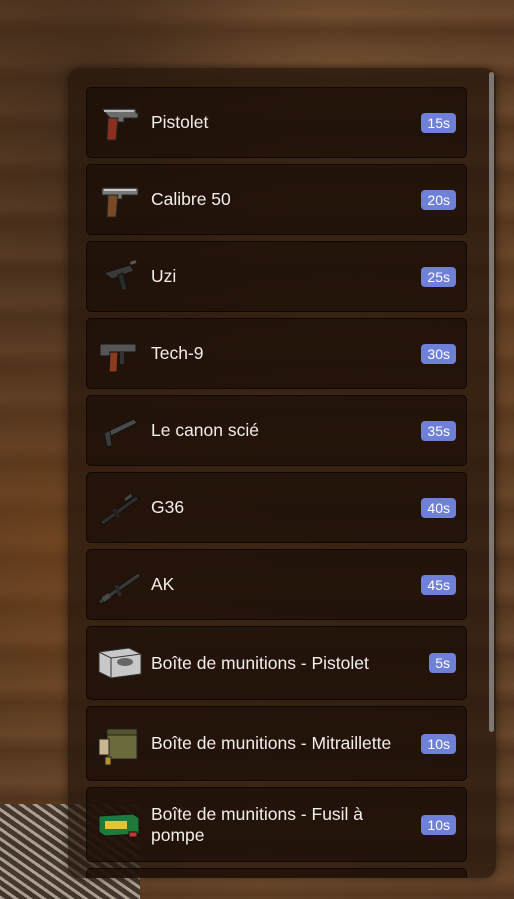 This screenshot has height=899, width=514. Describe the element at coordinates (120, 123) in the screenshot. I see `pistol-icon` at that location.